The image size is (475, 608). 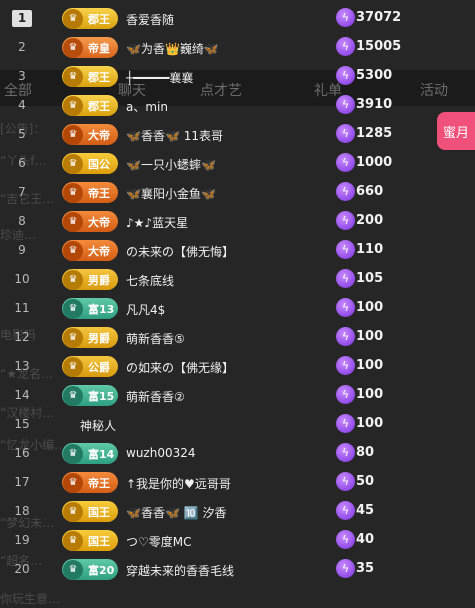 I want to click on ranking-row: 10 ♛ 男爵 七条底线 ϟ 105, so click(x=237, y=279).